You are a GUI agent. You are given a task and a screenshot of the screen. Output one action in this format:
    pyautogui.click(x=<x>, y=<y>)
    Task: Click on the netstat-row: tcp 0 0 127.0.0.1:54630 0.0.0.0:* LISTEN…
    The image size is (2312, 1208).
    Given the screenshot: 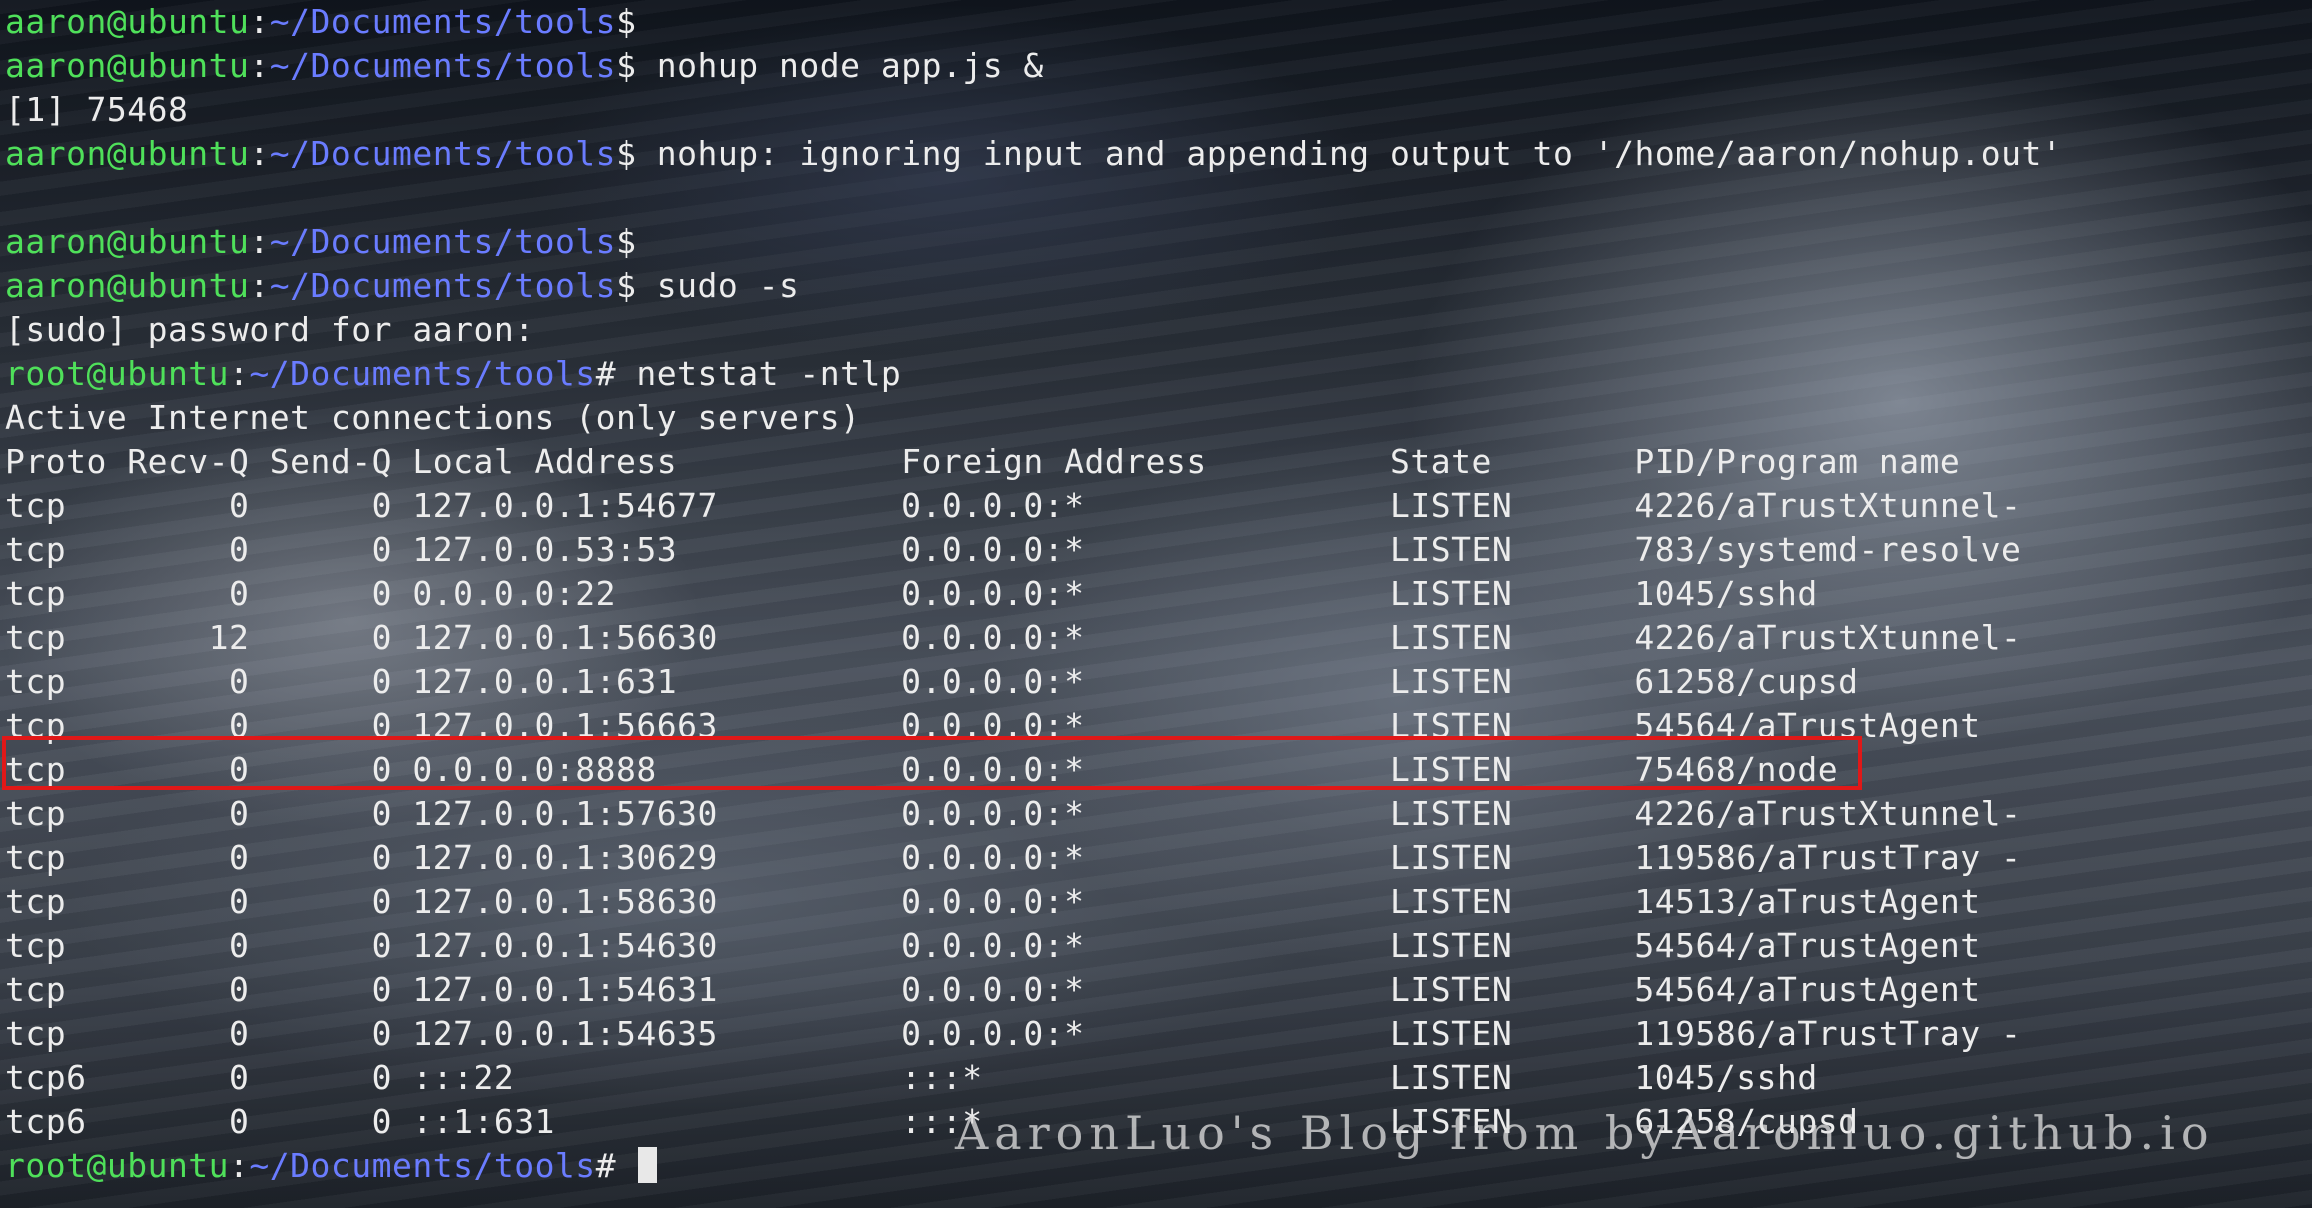 What is the action you would take?
    pyautogui.click(x=993, y=945)
    